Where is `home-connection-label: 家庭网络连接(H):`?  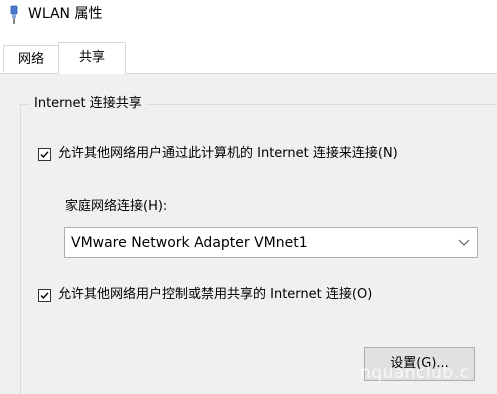 home-connection-label: 家庭网络连接(H): is located at coordinates (116, 206).